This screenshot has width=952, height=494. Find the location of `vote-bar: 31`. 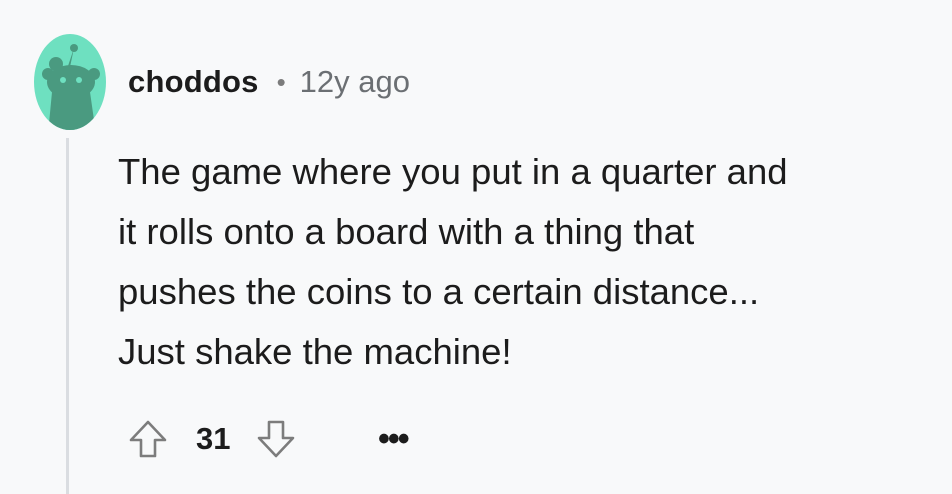

vote-bar: 31 is located at coordinates (212, 439).